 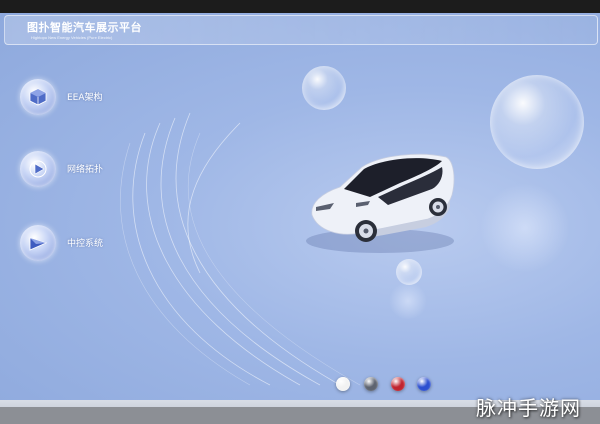 What do you see at coordinates (84, 27) in the screenshot?
I see `app-title: 图扑智能汽车展示平台` at bounding box center [84, 27].